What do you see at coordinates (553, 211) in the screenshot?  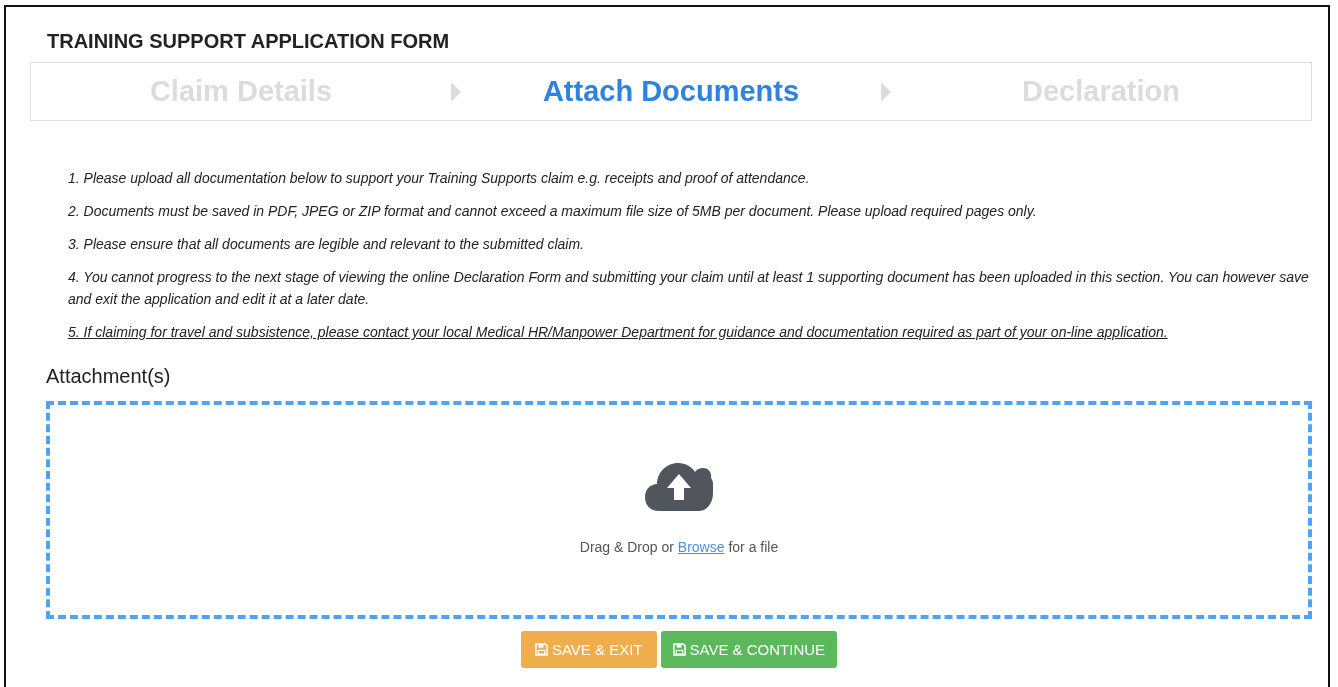 I see `instruction-text: 2. Documents must be saved in PDF, JPEG or ZIP format and cannot exceed a maximum file size of 5MB per document. Please upload required pages only.` at bounding box center [553, 211].